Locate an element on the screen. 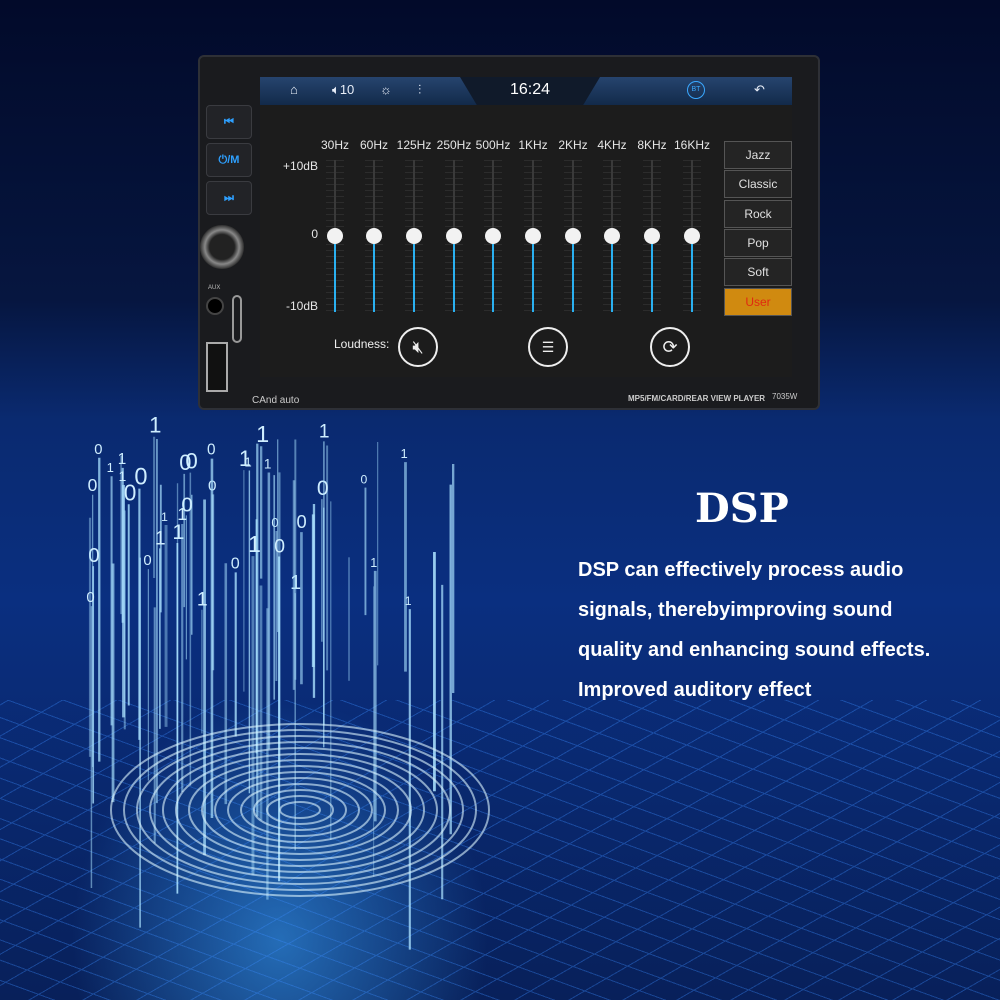  top-bar: ⌂ 🔈︎10 ☼ ⫶ 16:24 BT ↶ is located at coordinates (526, 91).